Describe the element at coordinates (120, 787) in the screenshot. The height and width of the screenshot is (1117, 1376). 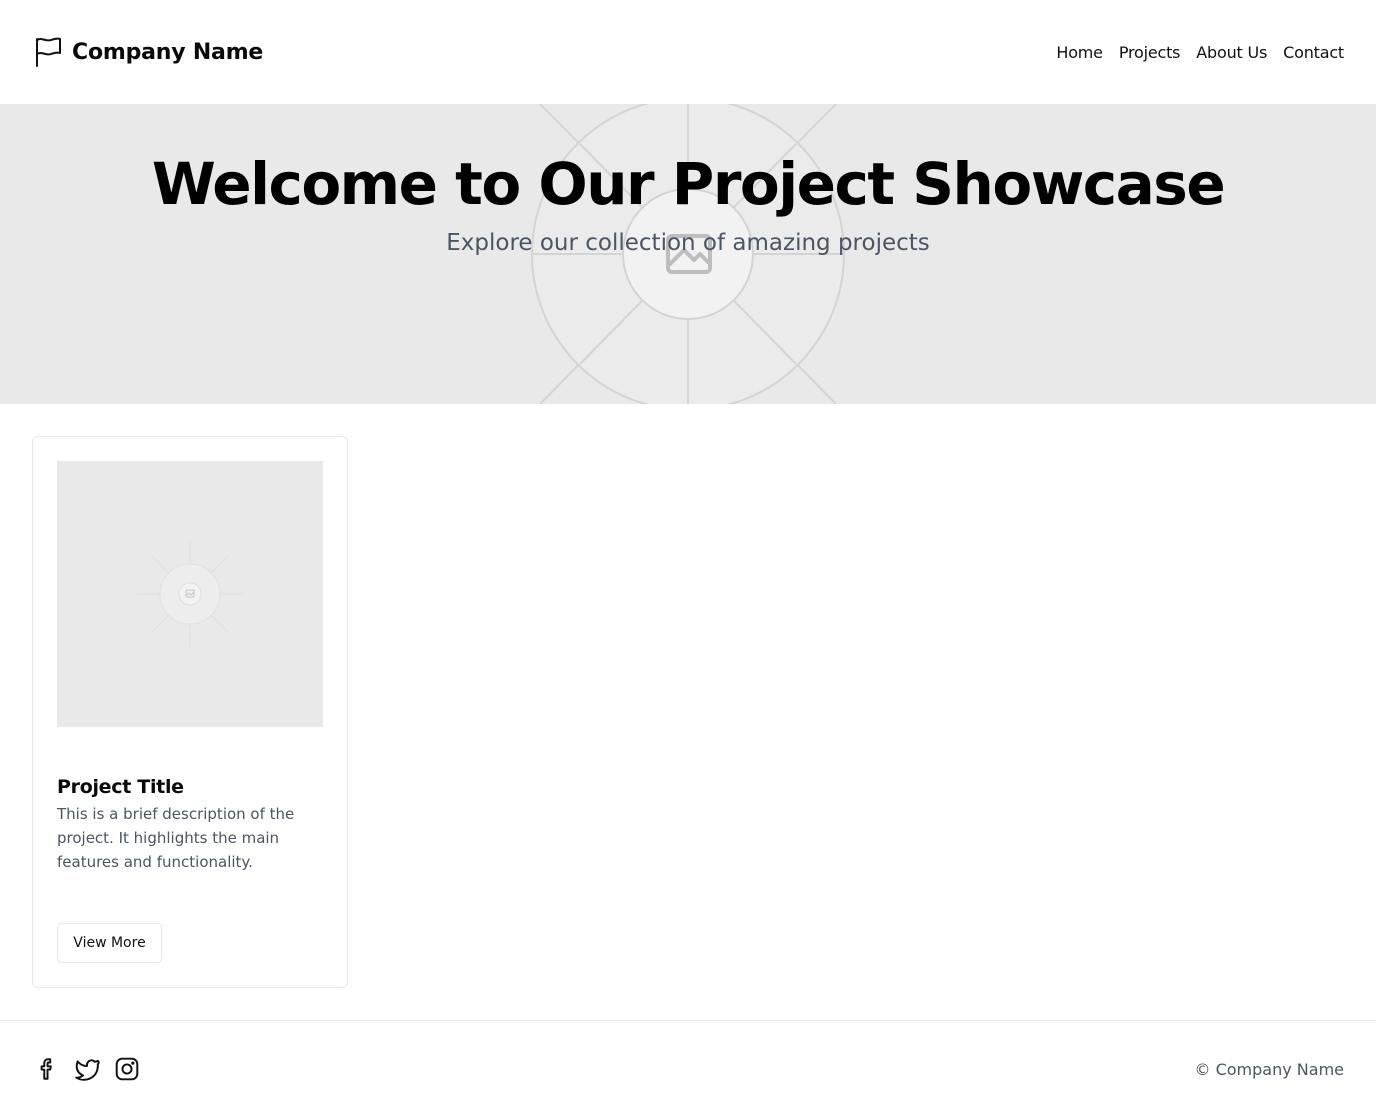
I see `project-title: Project Title` at that location.